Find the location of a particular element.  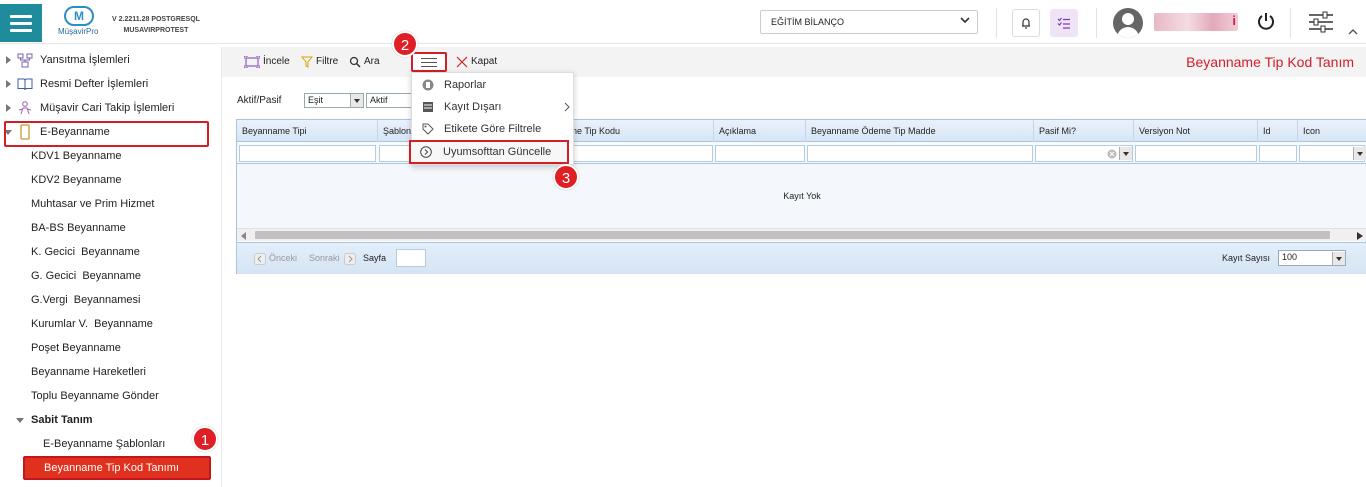

column-icon: Icon is located at coordinates (1332, 131).